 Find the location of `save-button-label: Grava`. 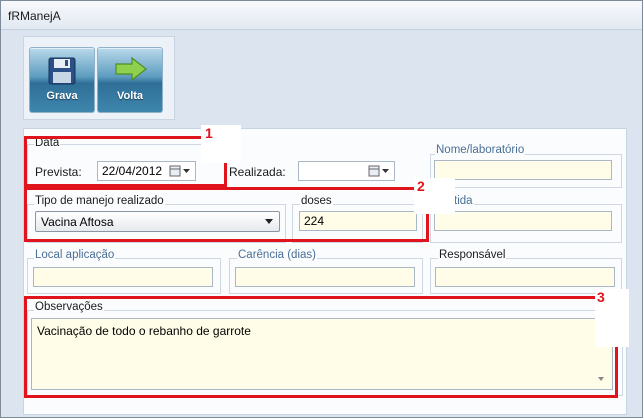

save-button-label: Grava is located at coordinates (62, 96).